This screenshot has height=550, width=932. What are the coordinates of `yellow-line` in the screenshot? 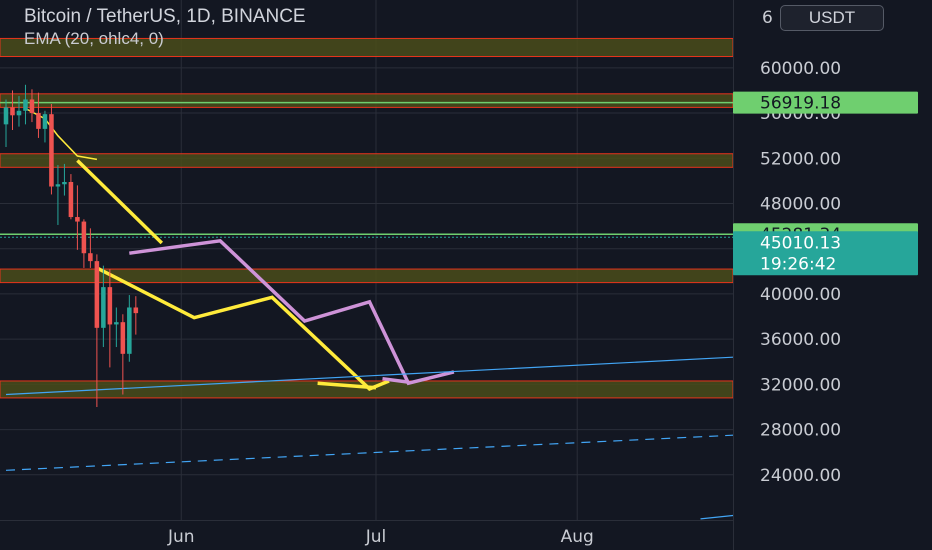 It's located at (243, 328).